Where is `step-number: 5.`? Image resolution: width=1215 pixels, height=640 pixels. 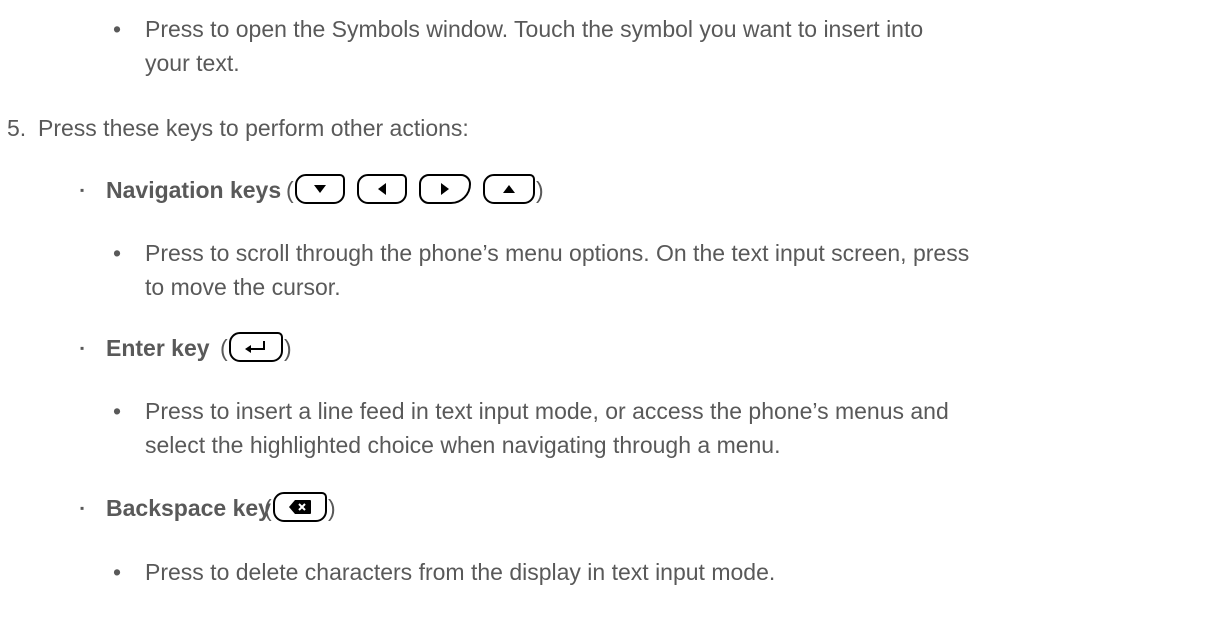
step-number: 5. is located at coordinates (17, 128).